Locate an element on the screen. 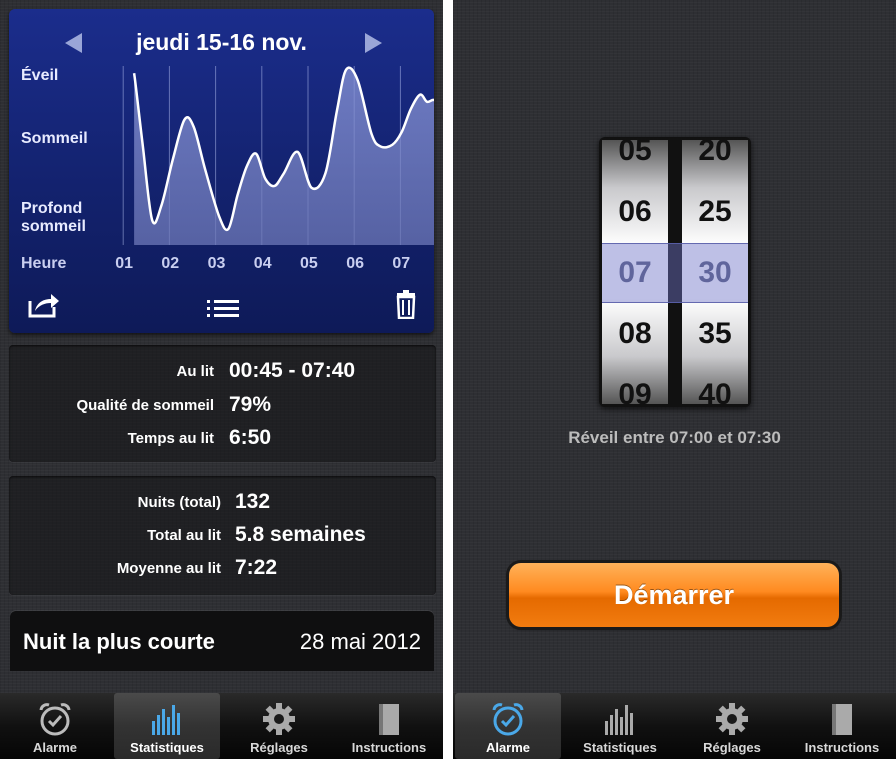 The image size is (896, 759). stat-label: Au lit is located at coordinates (195, 371).